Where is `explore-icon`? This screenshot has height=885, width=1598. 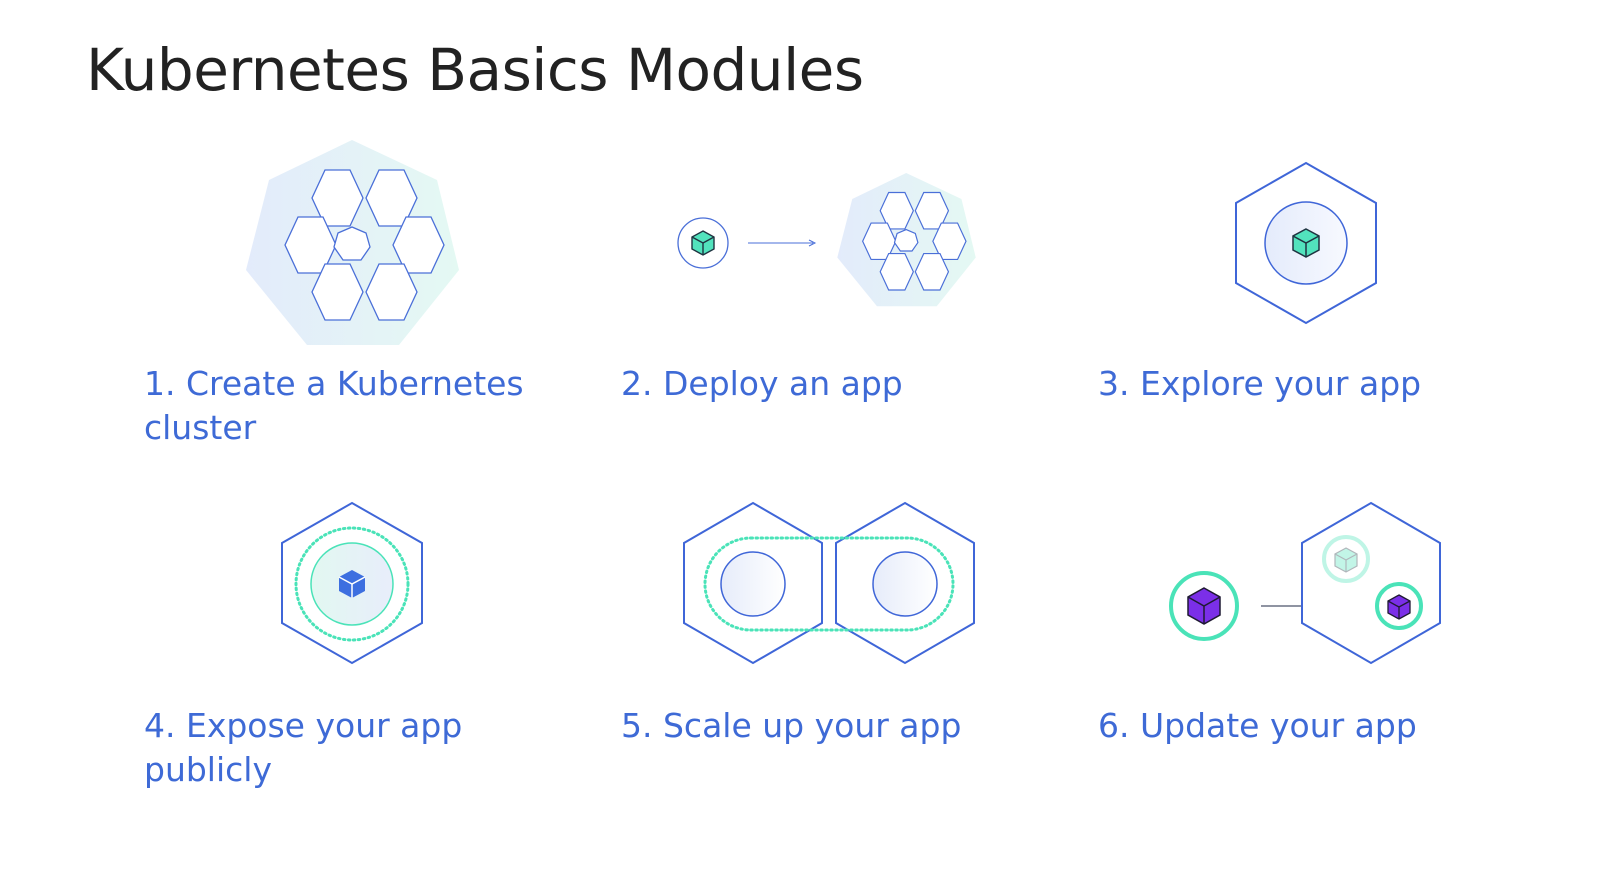 explore-icon is located at coordinates (1308, 247).